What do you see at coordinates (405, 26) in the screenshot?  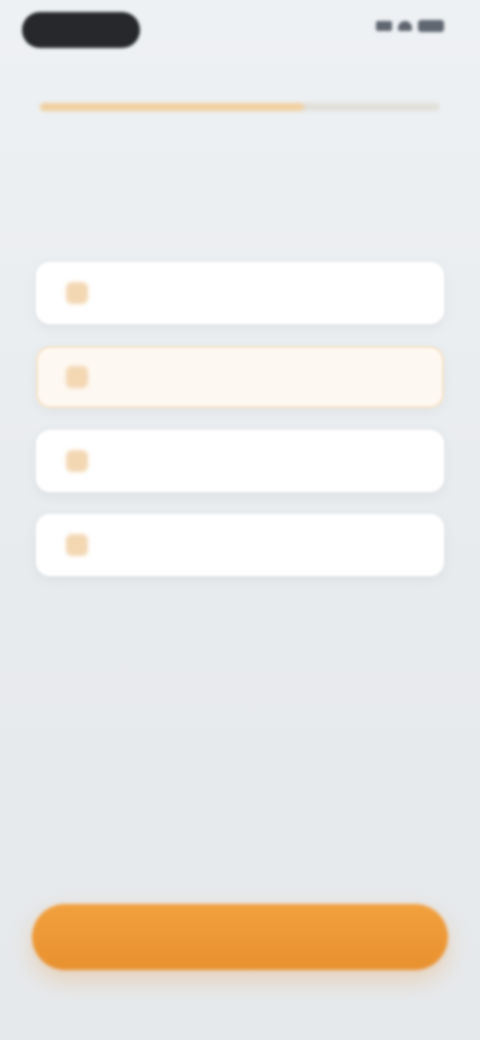 I see `wifi-icon` at bounding box center [405, 26].